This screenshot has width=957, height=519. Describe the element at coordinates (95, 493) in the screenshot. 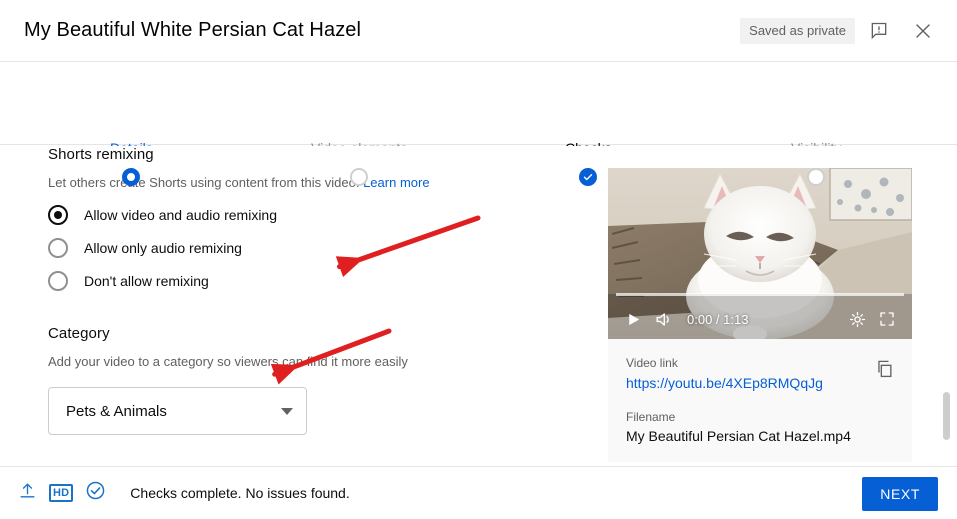

I see `check-circle-icon` at that location.